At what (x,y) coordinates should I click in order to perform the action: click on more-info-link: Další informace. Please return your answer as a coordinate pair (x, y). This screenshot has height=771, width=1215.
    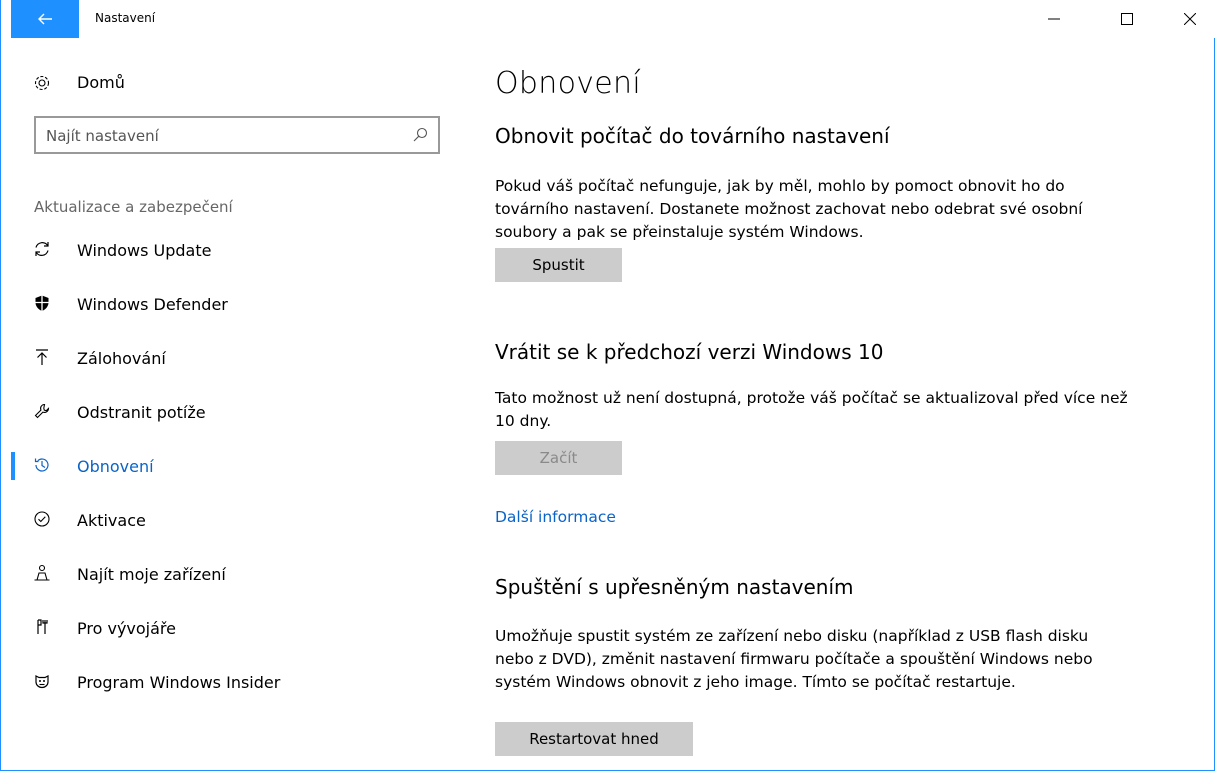
    Looking at the image, I should click on (555, 517).